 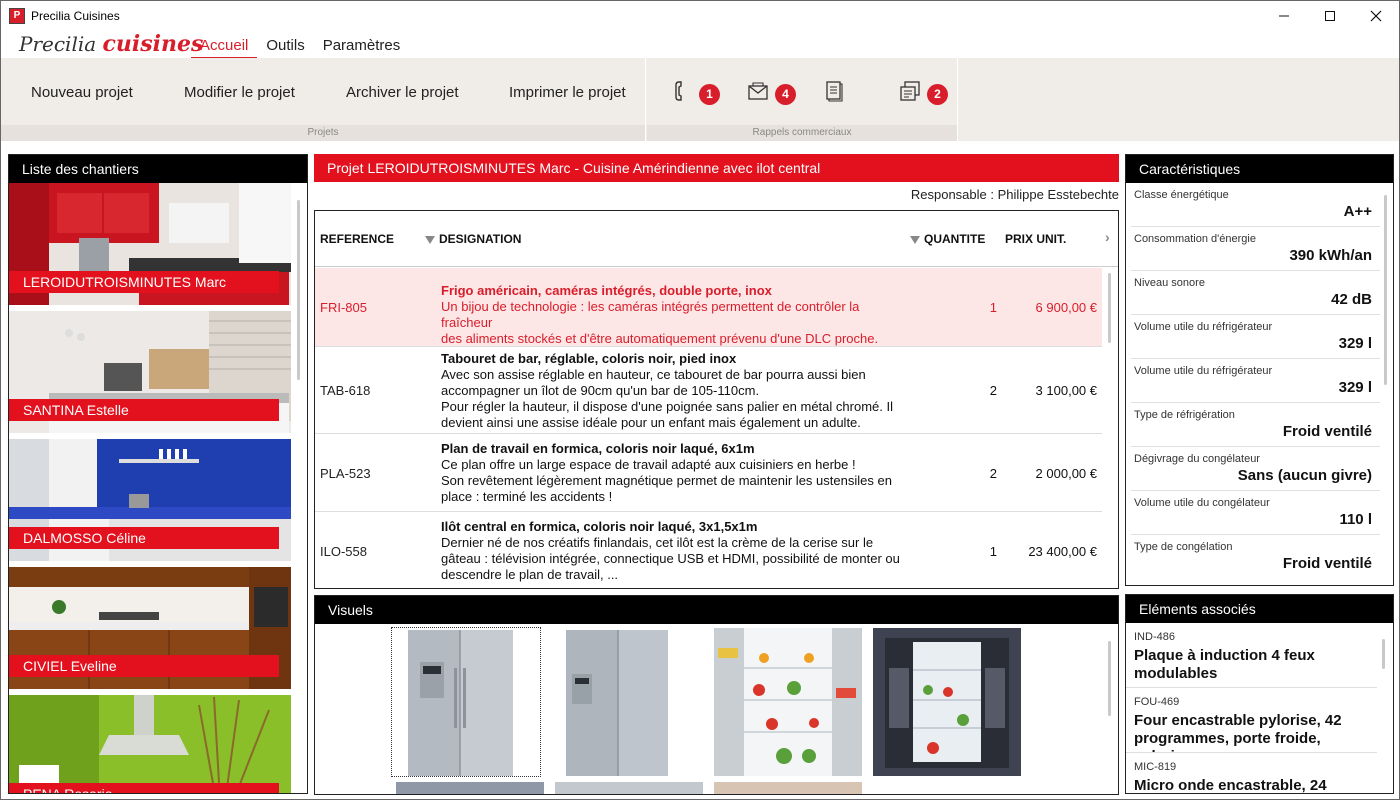 I want to click on modifier-projet-button: Modifier le projet, so click(x=239, y=92).